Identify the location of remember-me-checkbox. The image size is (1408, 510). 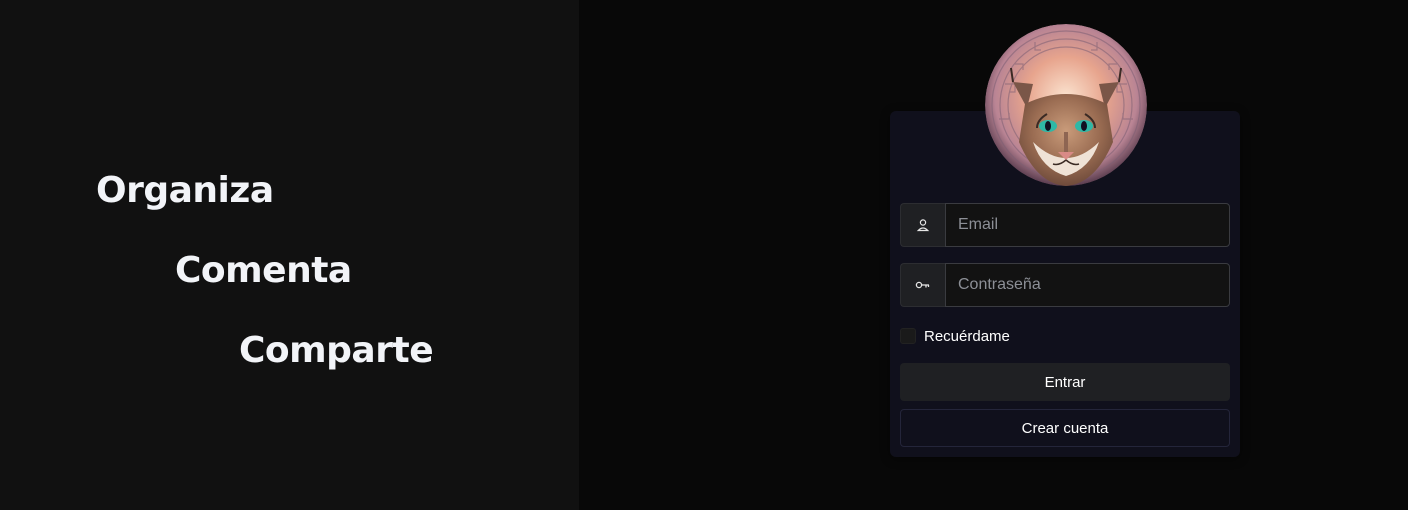
(908, 336).